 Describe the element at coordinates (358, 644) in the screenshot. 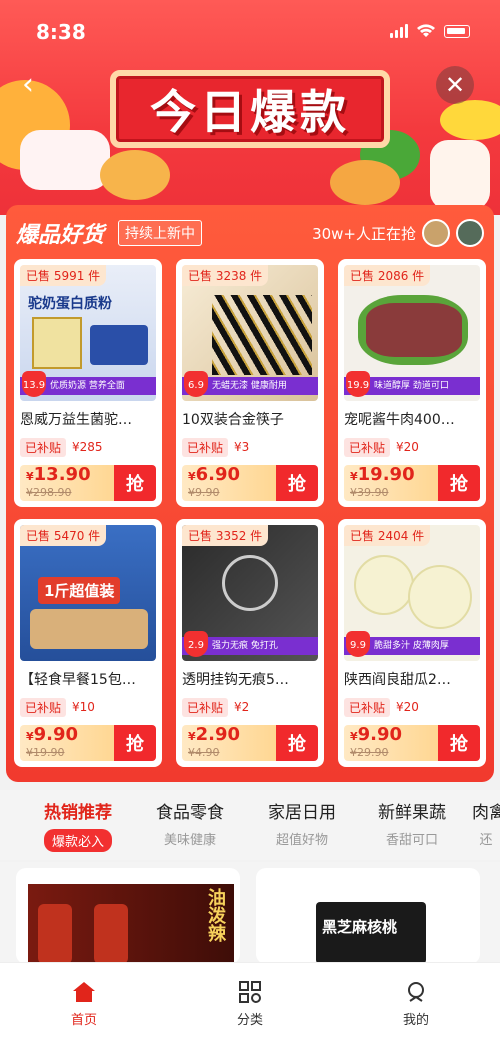

I see `price-tag: 9.9` at that location.